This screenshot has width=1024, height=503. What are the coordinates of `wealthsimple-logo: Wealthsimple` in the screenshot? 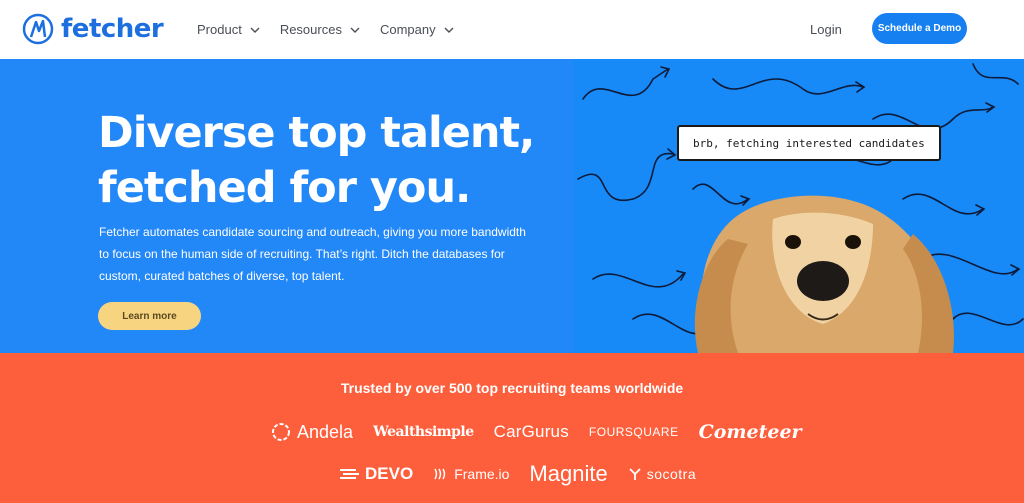 It's located at (423, 432).